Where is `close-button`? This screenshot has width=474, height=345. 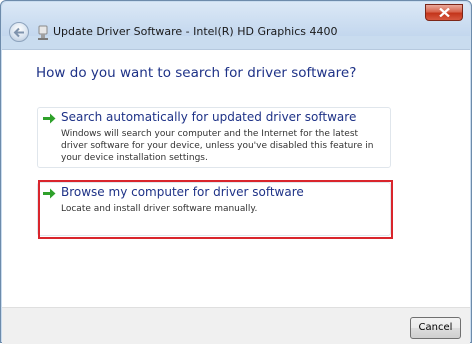 close-button is located at coordinates (444, 12).